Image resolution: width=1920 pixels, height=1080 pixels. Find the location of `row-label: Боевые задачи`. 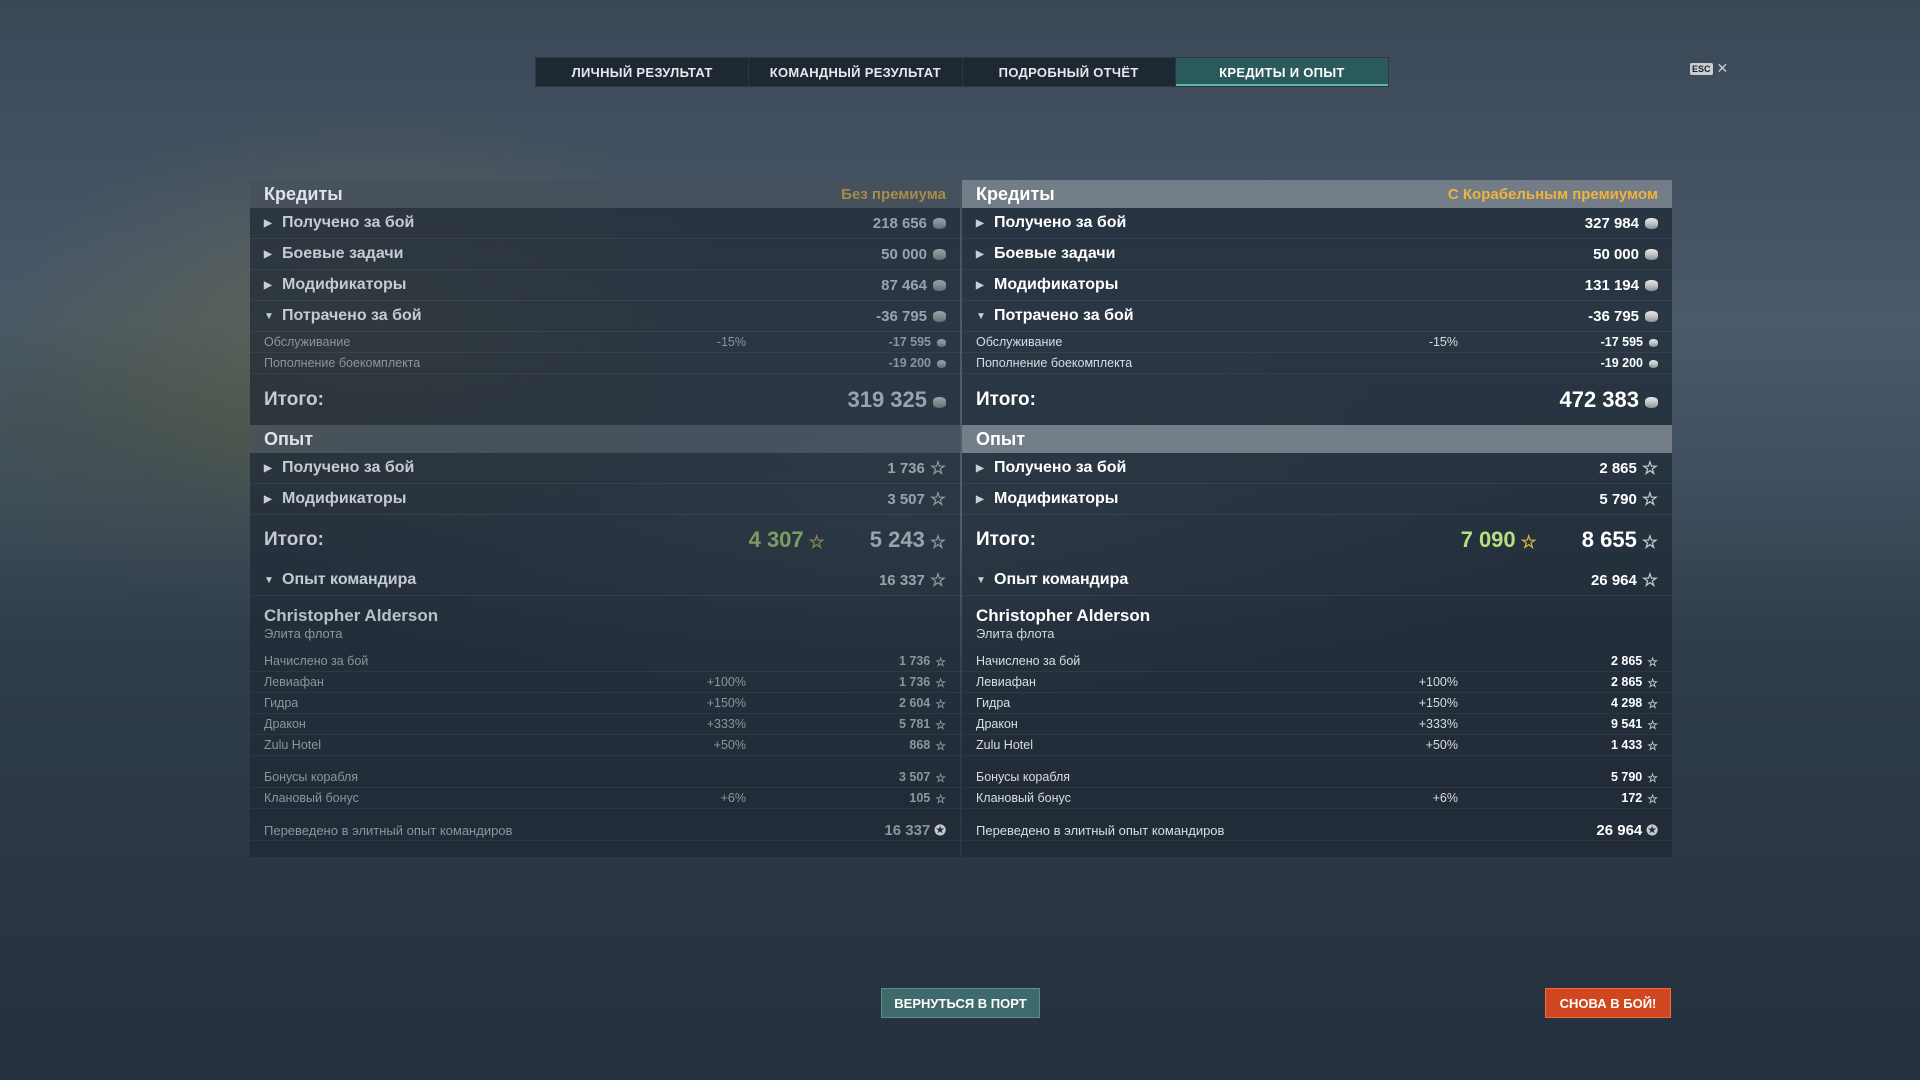

row-label: Боевые задачи is located at coordinates (343, 253).